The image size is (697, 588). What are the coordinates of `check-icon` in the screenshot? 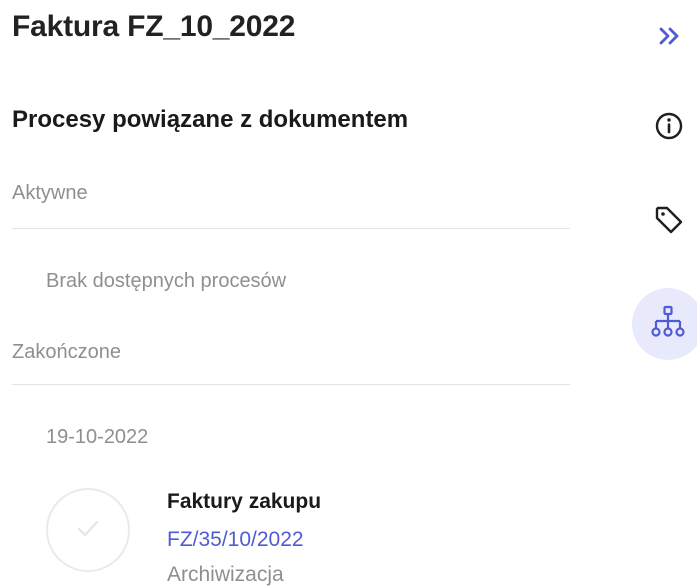 It's located at (88, 530).